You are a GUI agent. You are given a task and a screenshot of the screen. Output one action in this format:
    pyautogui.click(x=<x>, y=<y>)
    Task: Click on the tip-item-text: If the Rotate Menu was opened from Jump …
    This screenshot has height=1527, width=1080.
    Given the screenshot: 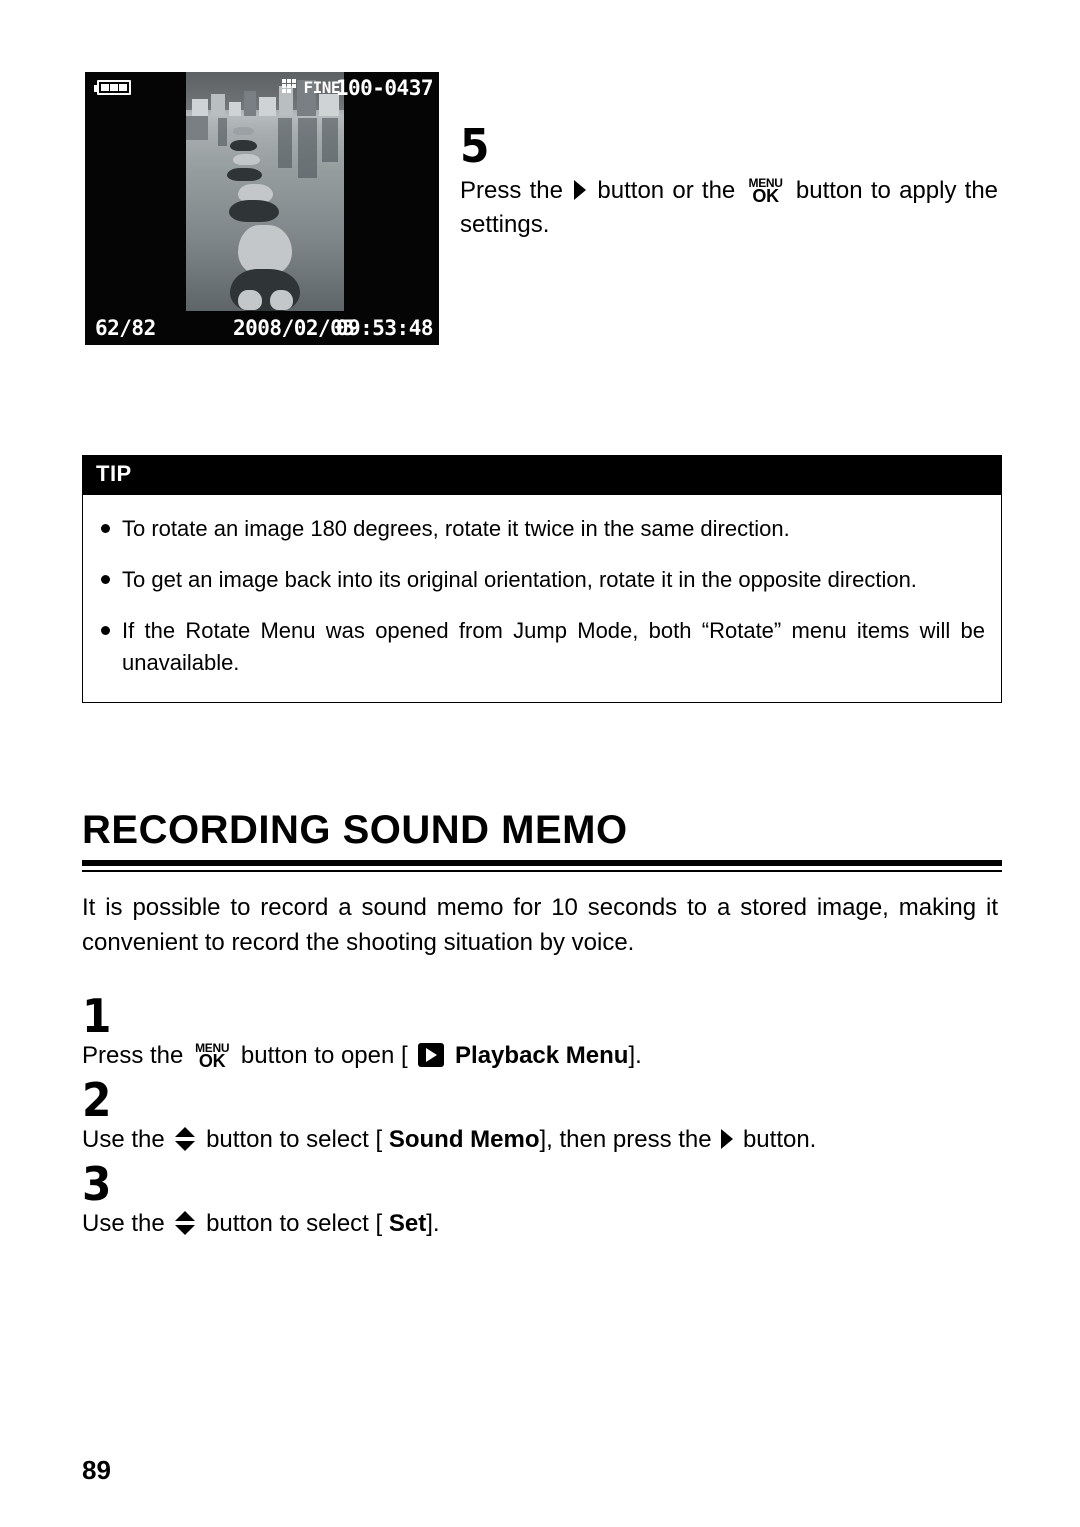 What is the action you would take?
    pyautogui.click(x=553, y=646)
    